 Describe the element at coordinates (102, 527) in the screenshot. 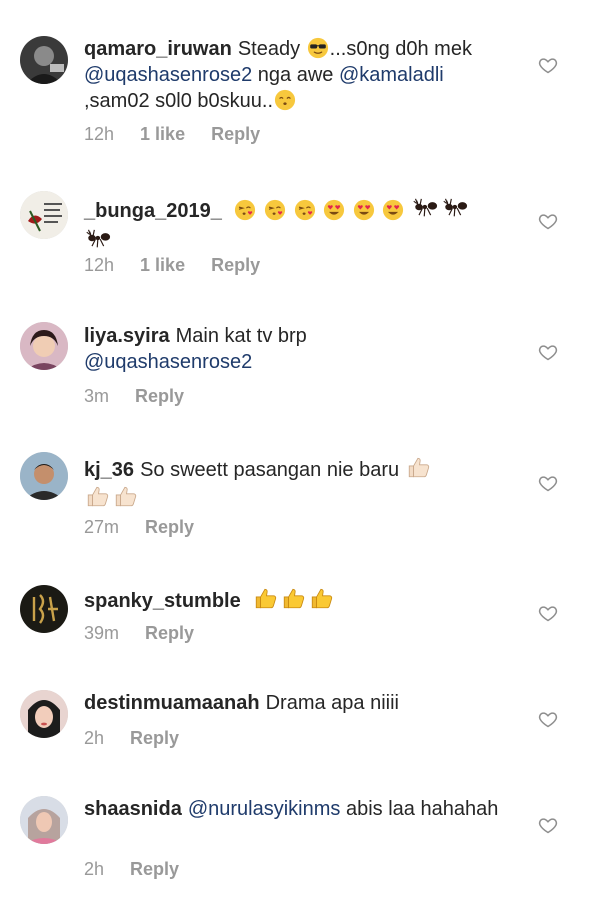

I see `comment-time: 27m` at that location.